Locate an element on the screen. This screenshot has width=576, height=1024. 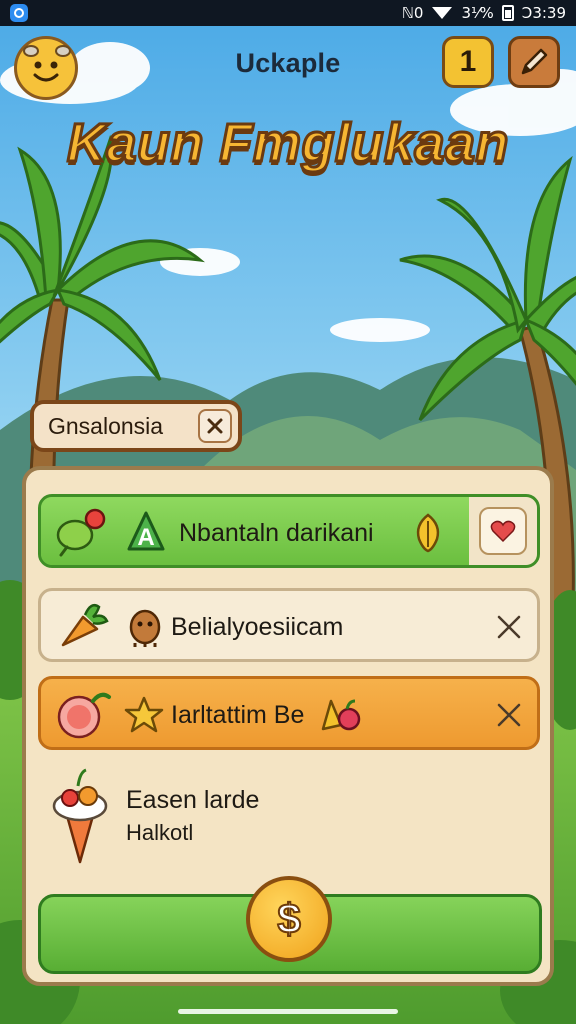
featured-item-title: Easen larde is located at coordinates (193, 800).